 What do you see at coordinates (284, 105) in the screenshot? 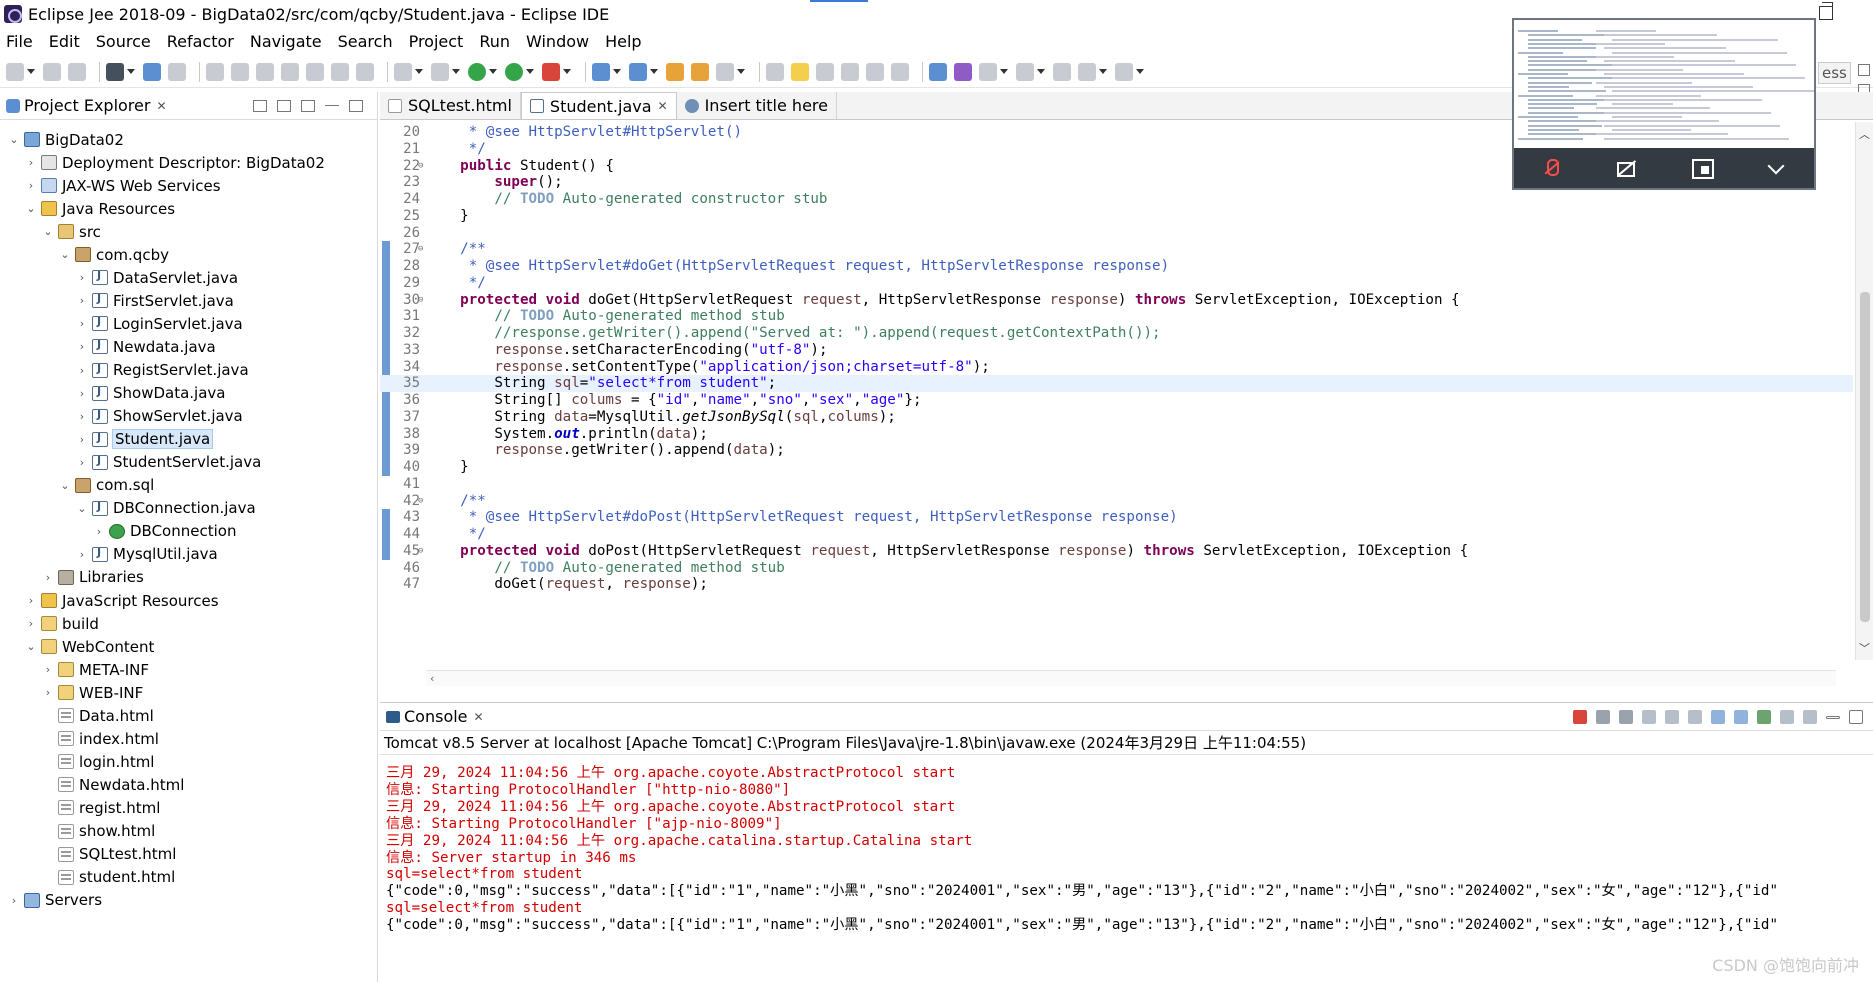
I see `link-editor-icon` at bounding box center [284, 105].